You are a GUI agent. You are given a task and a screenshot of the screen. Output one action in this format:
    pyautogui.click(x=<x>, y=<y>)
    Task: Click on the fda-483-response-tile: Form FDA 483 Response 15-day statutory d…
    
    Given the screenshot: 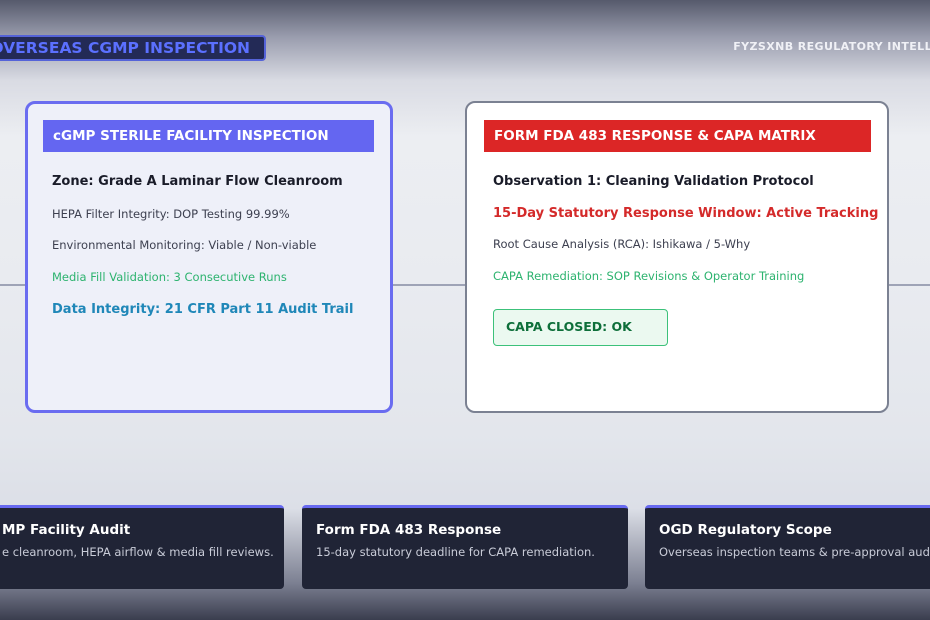 What is the action you would take?
    pyautogui.click(x=465, y=547)
    